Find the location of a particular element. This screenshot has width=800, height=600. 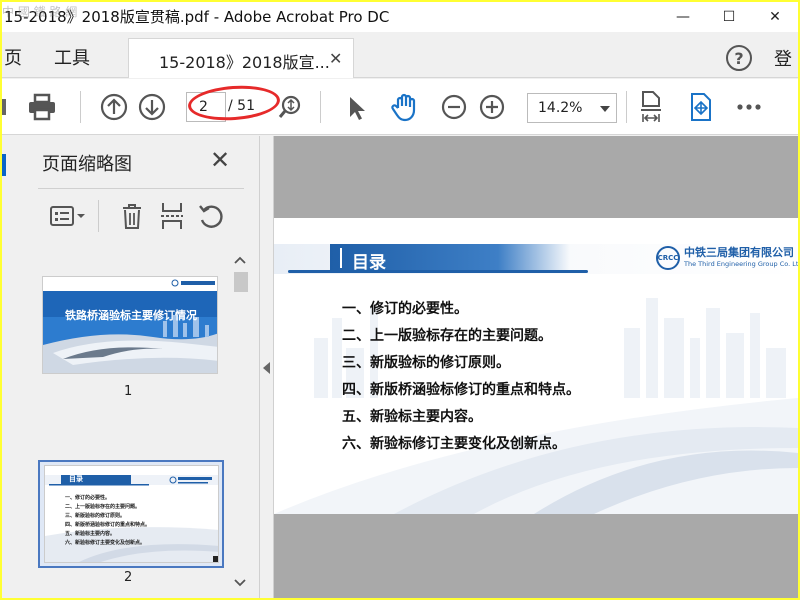

panel-toolbar is located at coordinates (141, 216).